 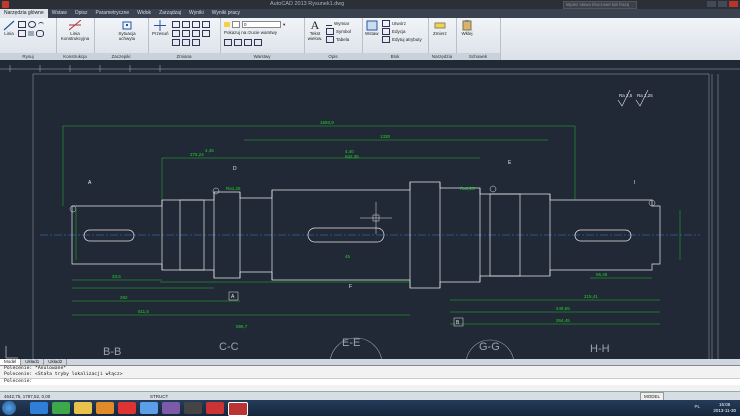 I want to click on layer-color-swatch, so click(x=236, y=24).